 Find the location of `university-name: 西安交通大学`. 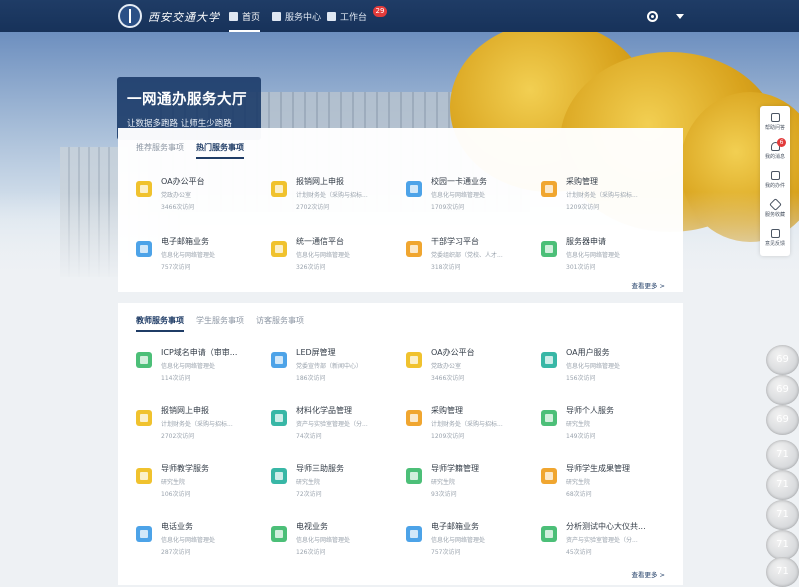

university-name: 西安交通大学 is located at coordinates (184, 17).